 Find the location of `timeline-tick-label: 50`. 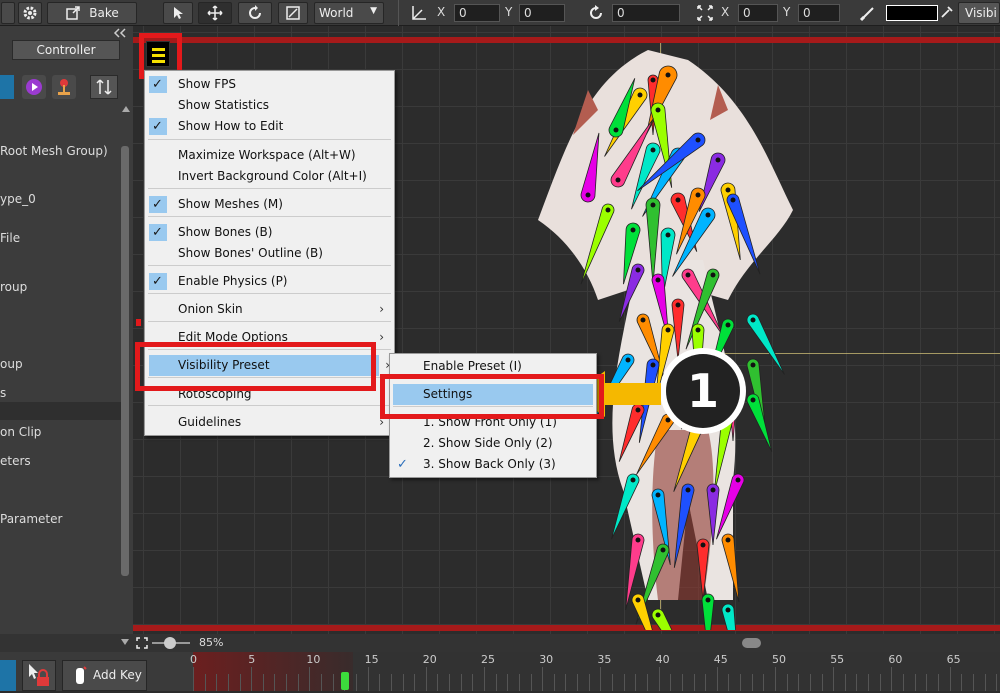

timeline-tick-label: 50 is located at coordinates (779, 659).